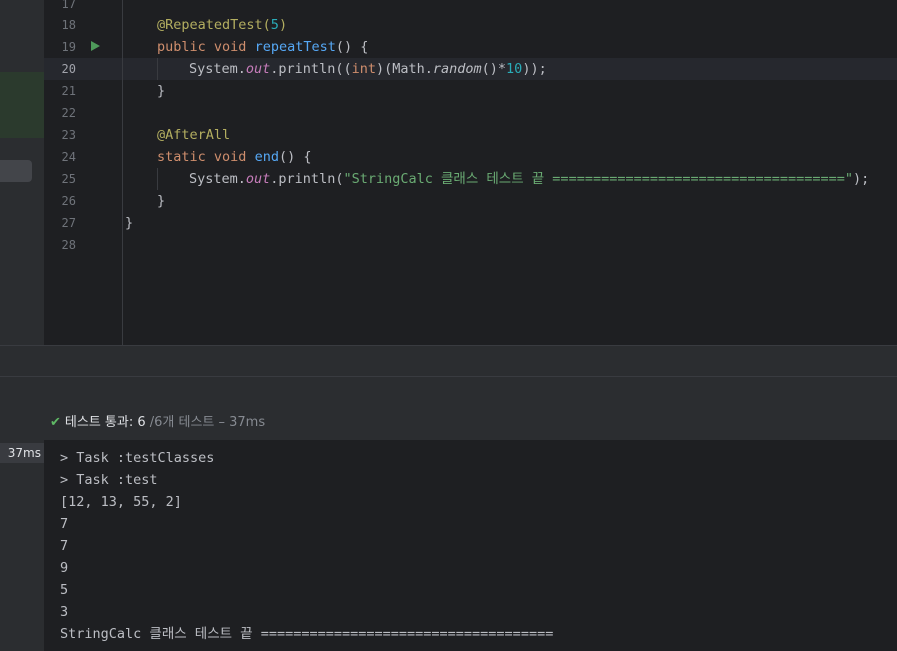 The image size is (897, 651). Describe the element at coordinates (448, 361) in the screenshot. I see `panel-divider` at that location.